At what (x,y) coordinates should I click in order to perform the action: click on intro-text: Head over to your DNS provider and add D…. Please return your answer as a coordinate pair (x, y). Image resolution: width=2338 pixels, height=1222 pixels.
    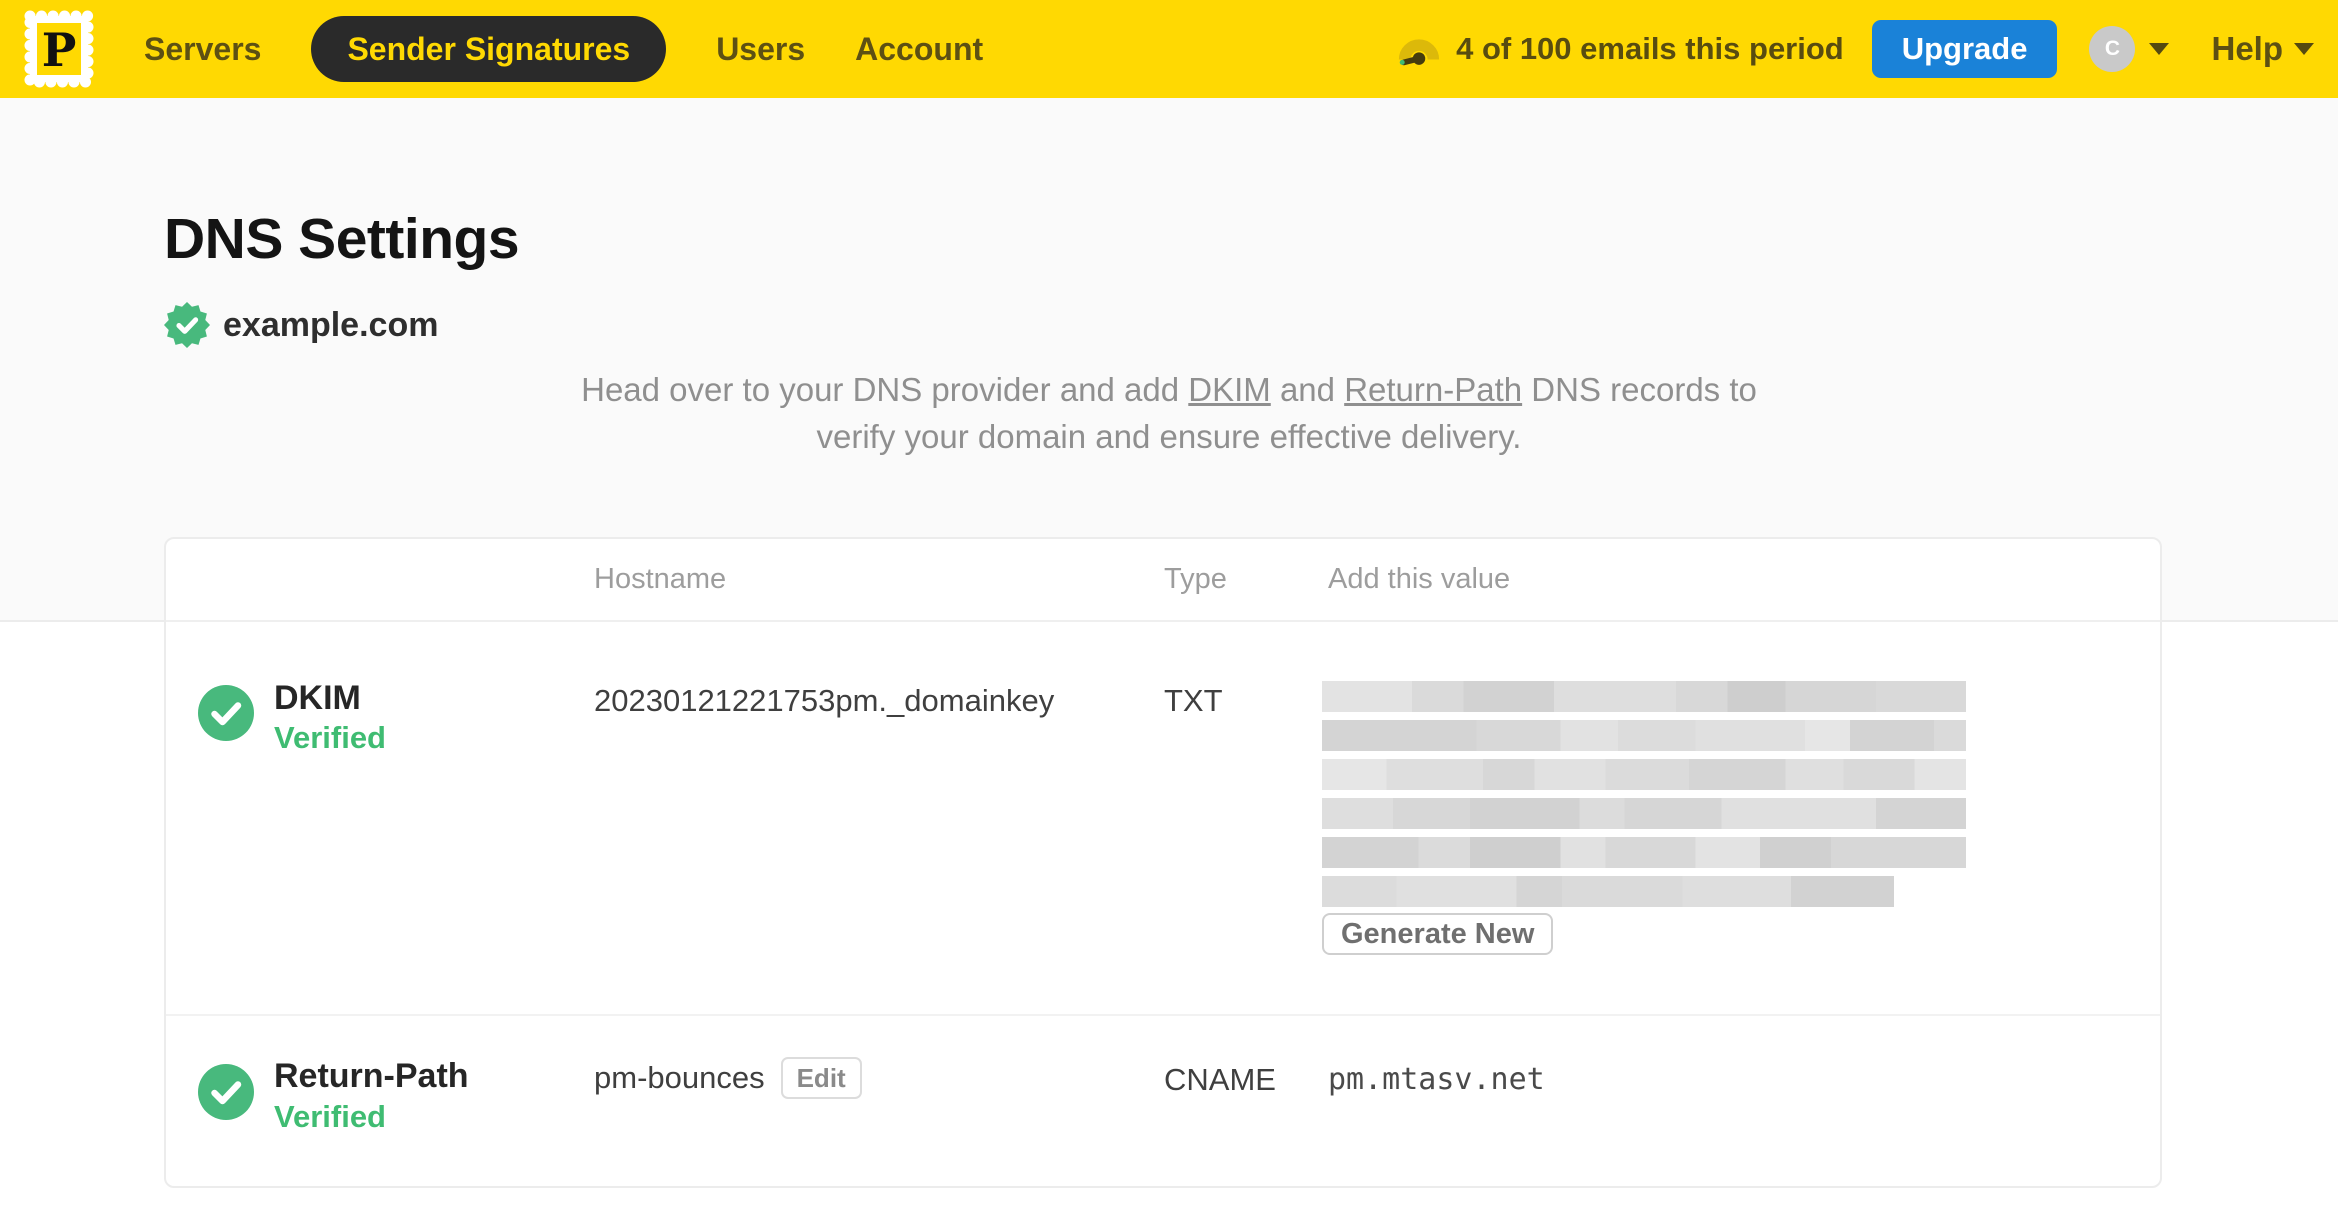
    Looking at the image, I should click on (1169, 413).